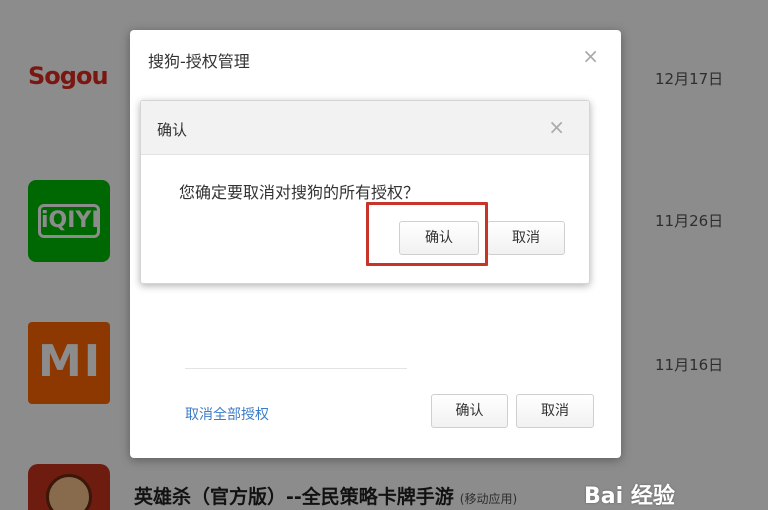 The image size is (768, 510). I want to click on revoke-all-link: 取消全部授权, so click(227, 414).